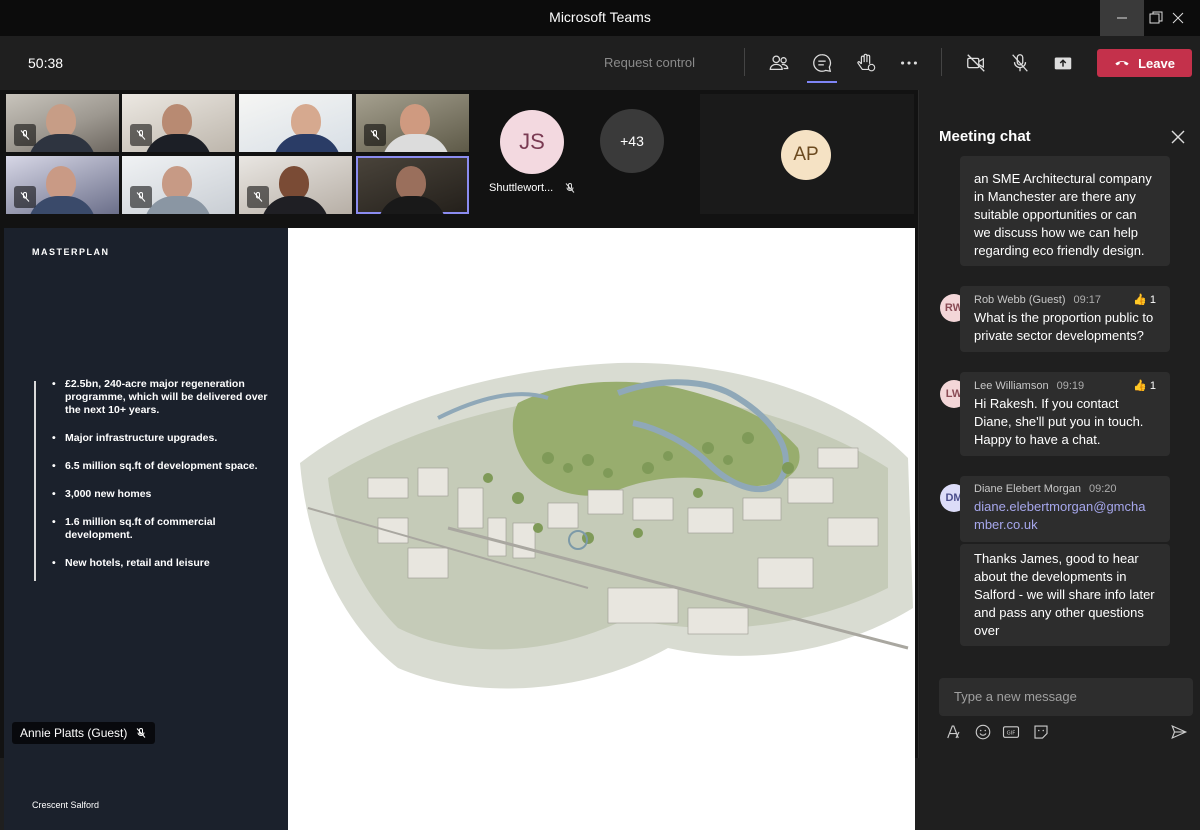 This screenshot has width=1200, height=830. I want to click on share-screen-button, so click(1063, 63).